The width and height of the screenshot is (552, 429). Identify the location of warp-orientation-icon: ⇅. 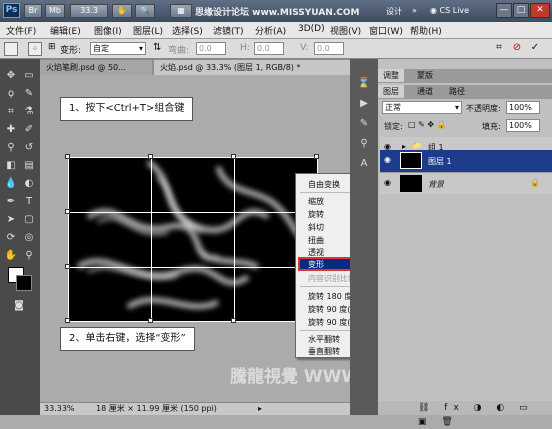
(157, 47).